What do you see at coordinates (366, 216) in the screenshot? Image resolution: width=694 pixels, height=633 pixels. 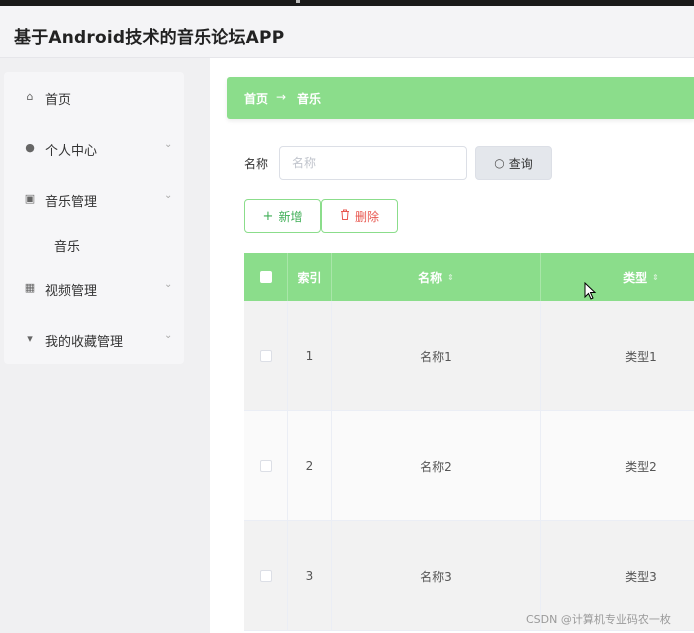 I see `delete-button-label: 删除` at bounding box center [366, 216].